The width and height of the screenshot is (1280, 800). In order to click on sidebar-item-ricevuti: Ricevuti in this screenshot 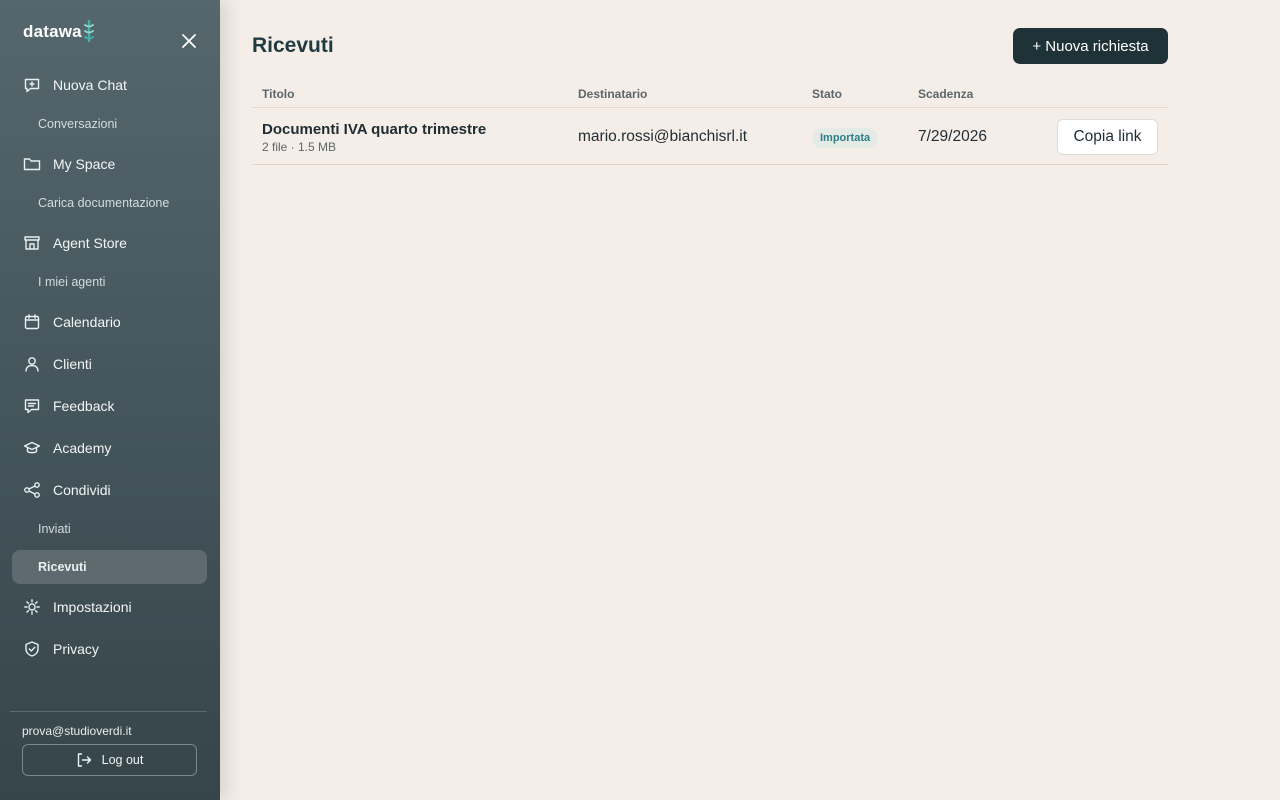, I will do `click(109, 567)`.